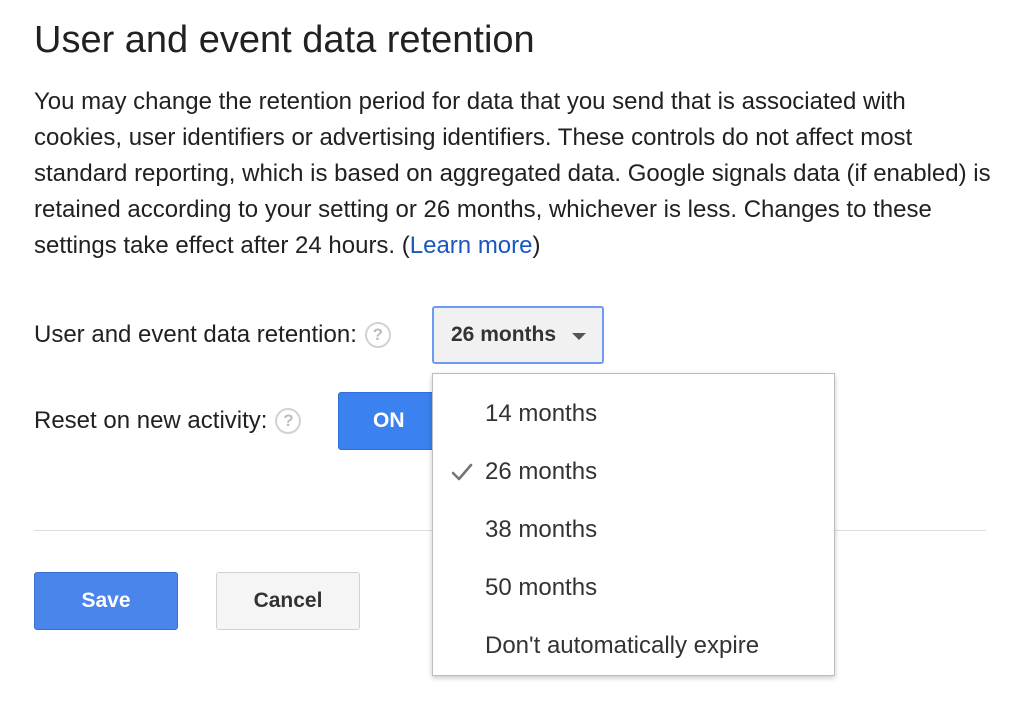 Image resolution: width=1012 pixels, height=712 pixels. Describe the element at coordinates (622, 645) in the screenshot. I see `dropdown-option-label: Don't automatically expire` at that location.